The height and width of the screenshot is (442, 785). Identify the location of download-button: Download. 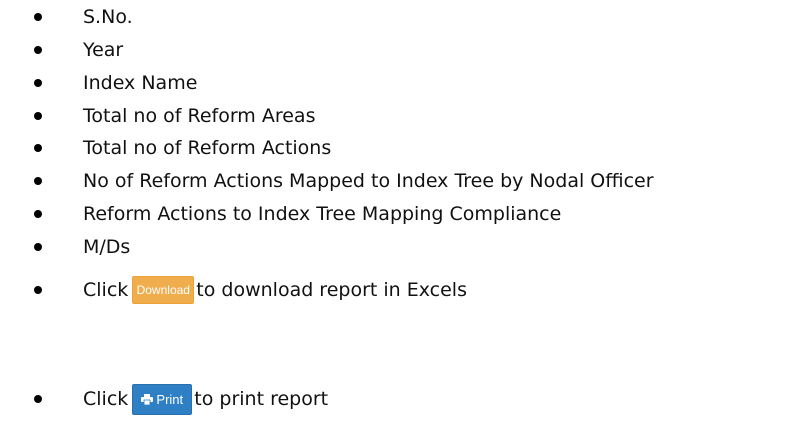
(163, 290).